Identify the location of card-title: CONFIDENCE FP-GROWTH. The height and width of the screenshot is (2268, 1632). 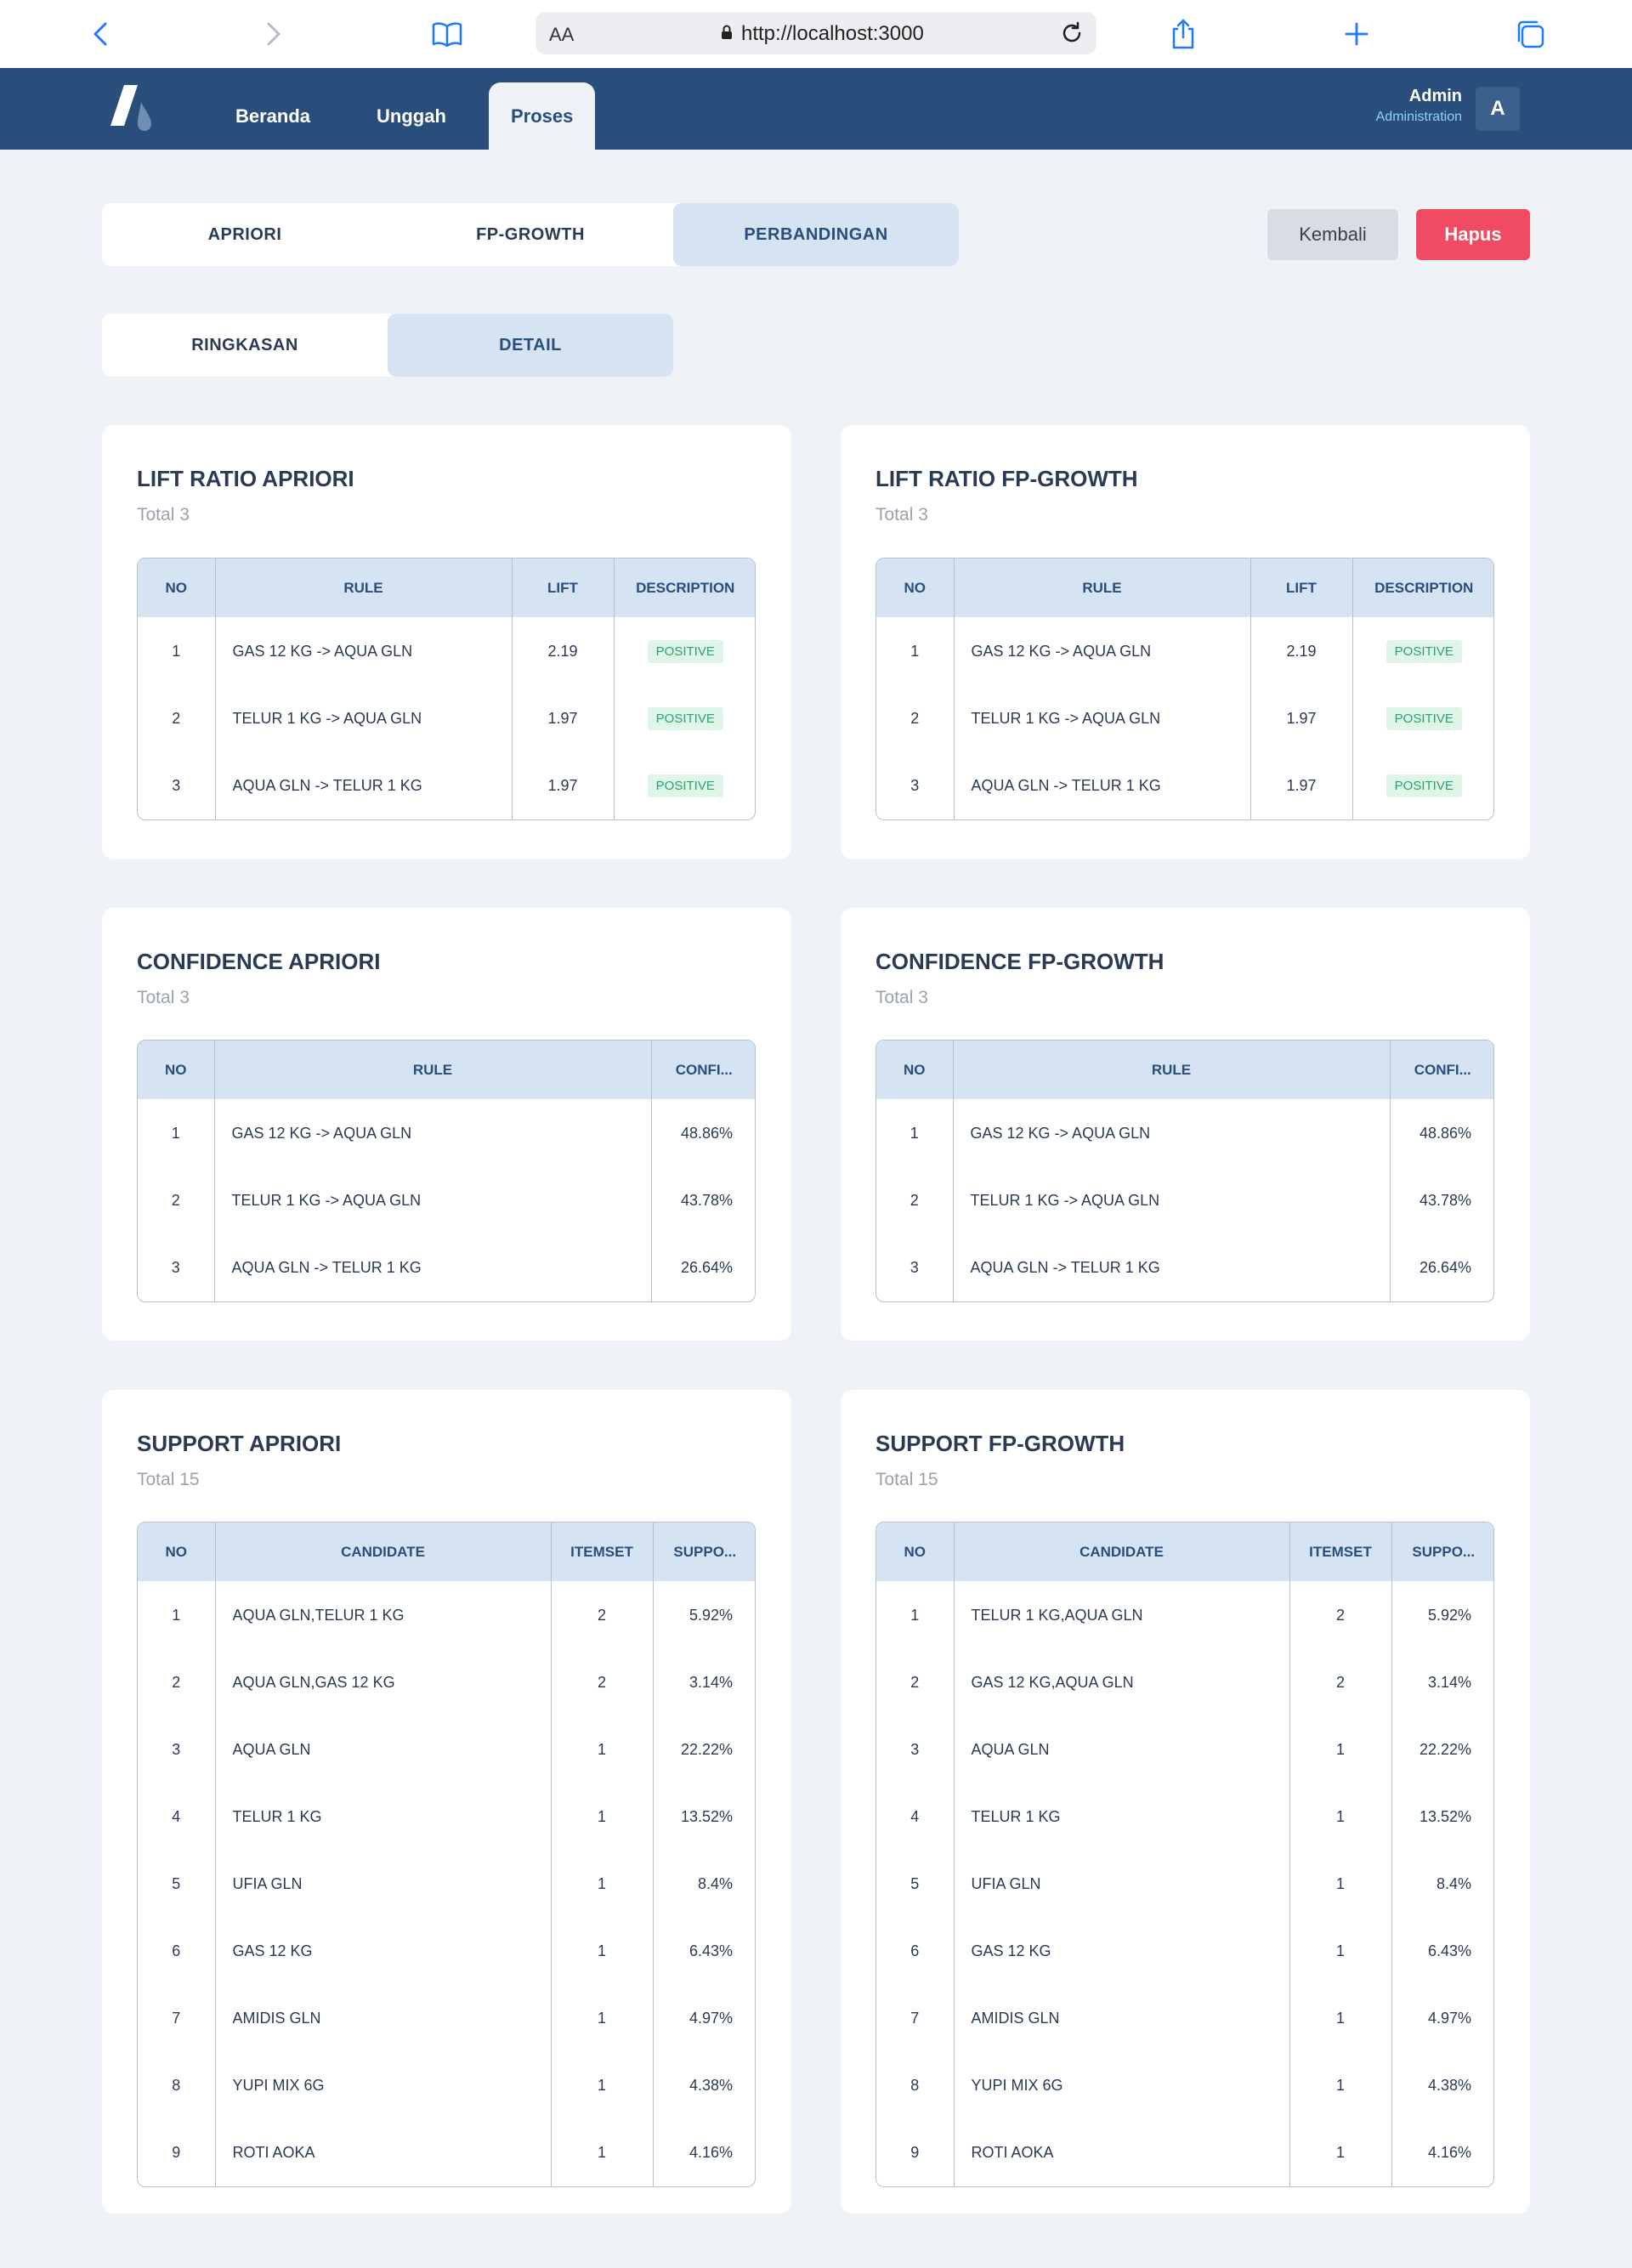
(1020, 961).